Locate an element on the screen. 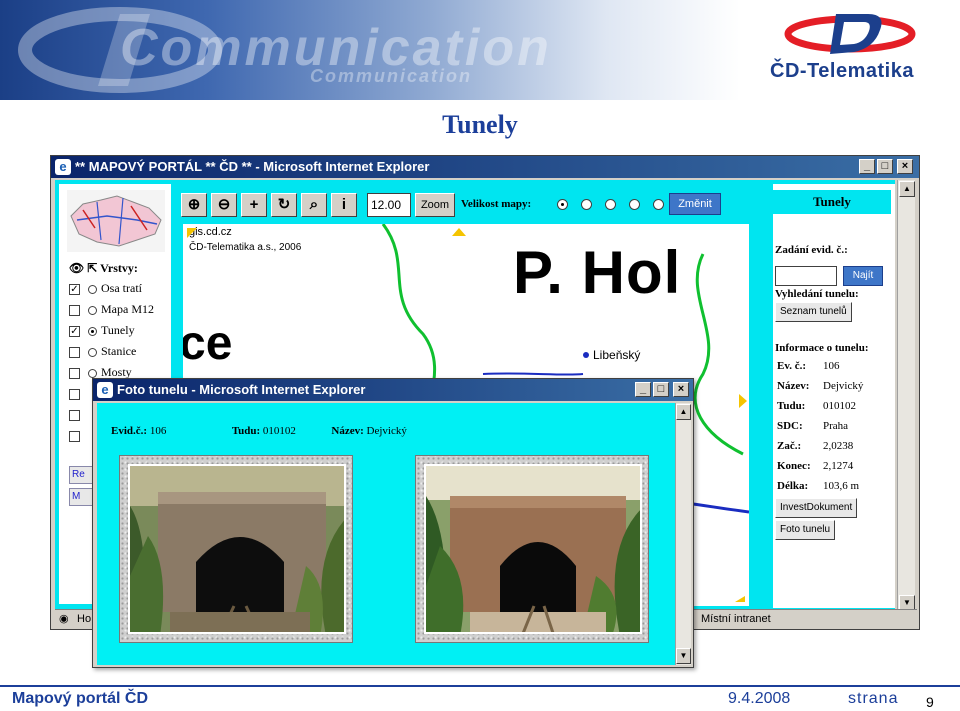  tunnel-portal-image is located at coordinates (237, 549).